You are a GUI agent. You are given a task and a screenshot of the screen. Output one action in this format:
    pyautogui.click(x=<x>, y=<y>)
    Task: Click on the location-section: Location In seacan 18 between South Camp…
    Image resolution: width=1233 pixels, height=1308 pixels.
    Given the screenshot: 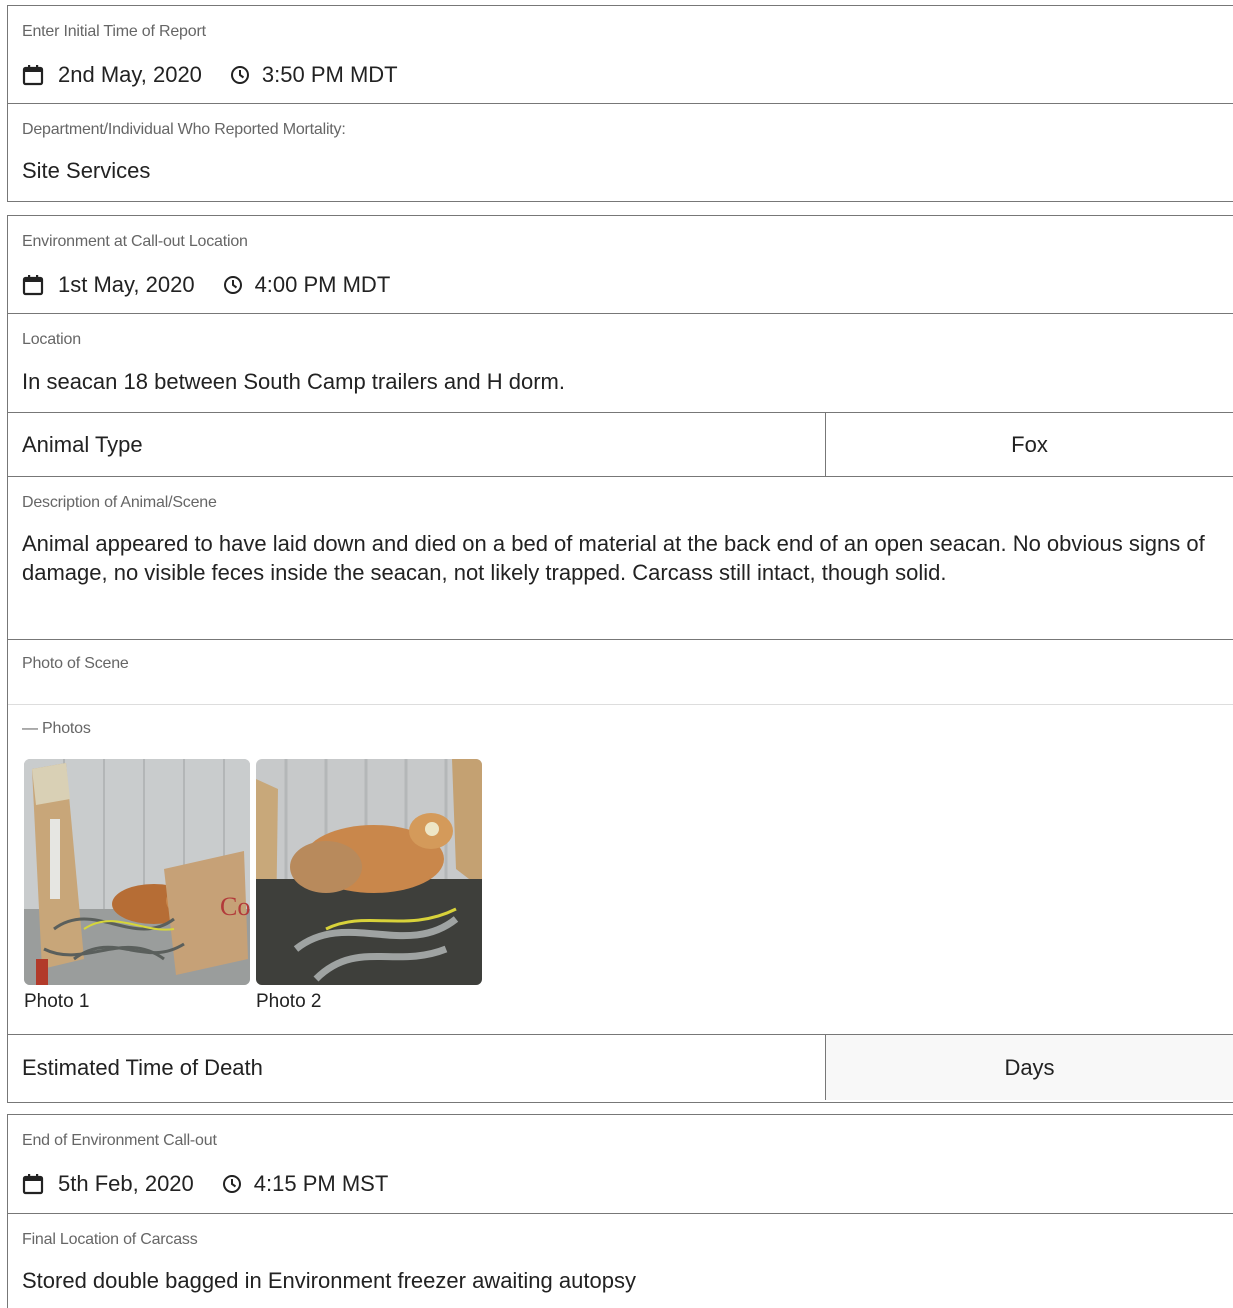 What is the action you would take?
    pyautogui.click(x=620, y=362)
    